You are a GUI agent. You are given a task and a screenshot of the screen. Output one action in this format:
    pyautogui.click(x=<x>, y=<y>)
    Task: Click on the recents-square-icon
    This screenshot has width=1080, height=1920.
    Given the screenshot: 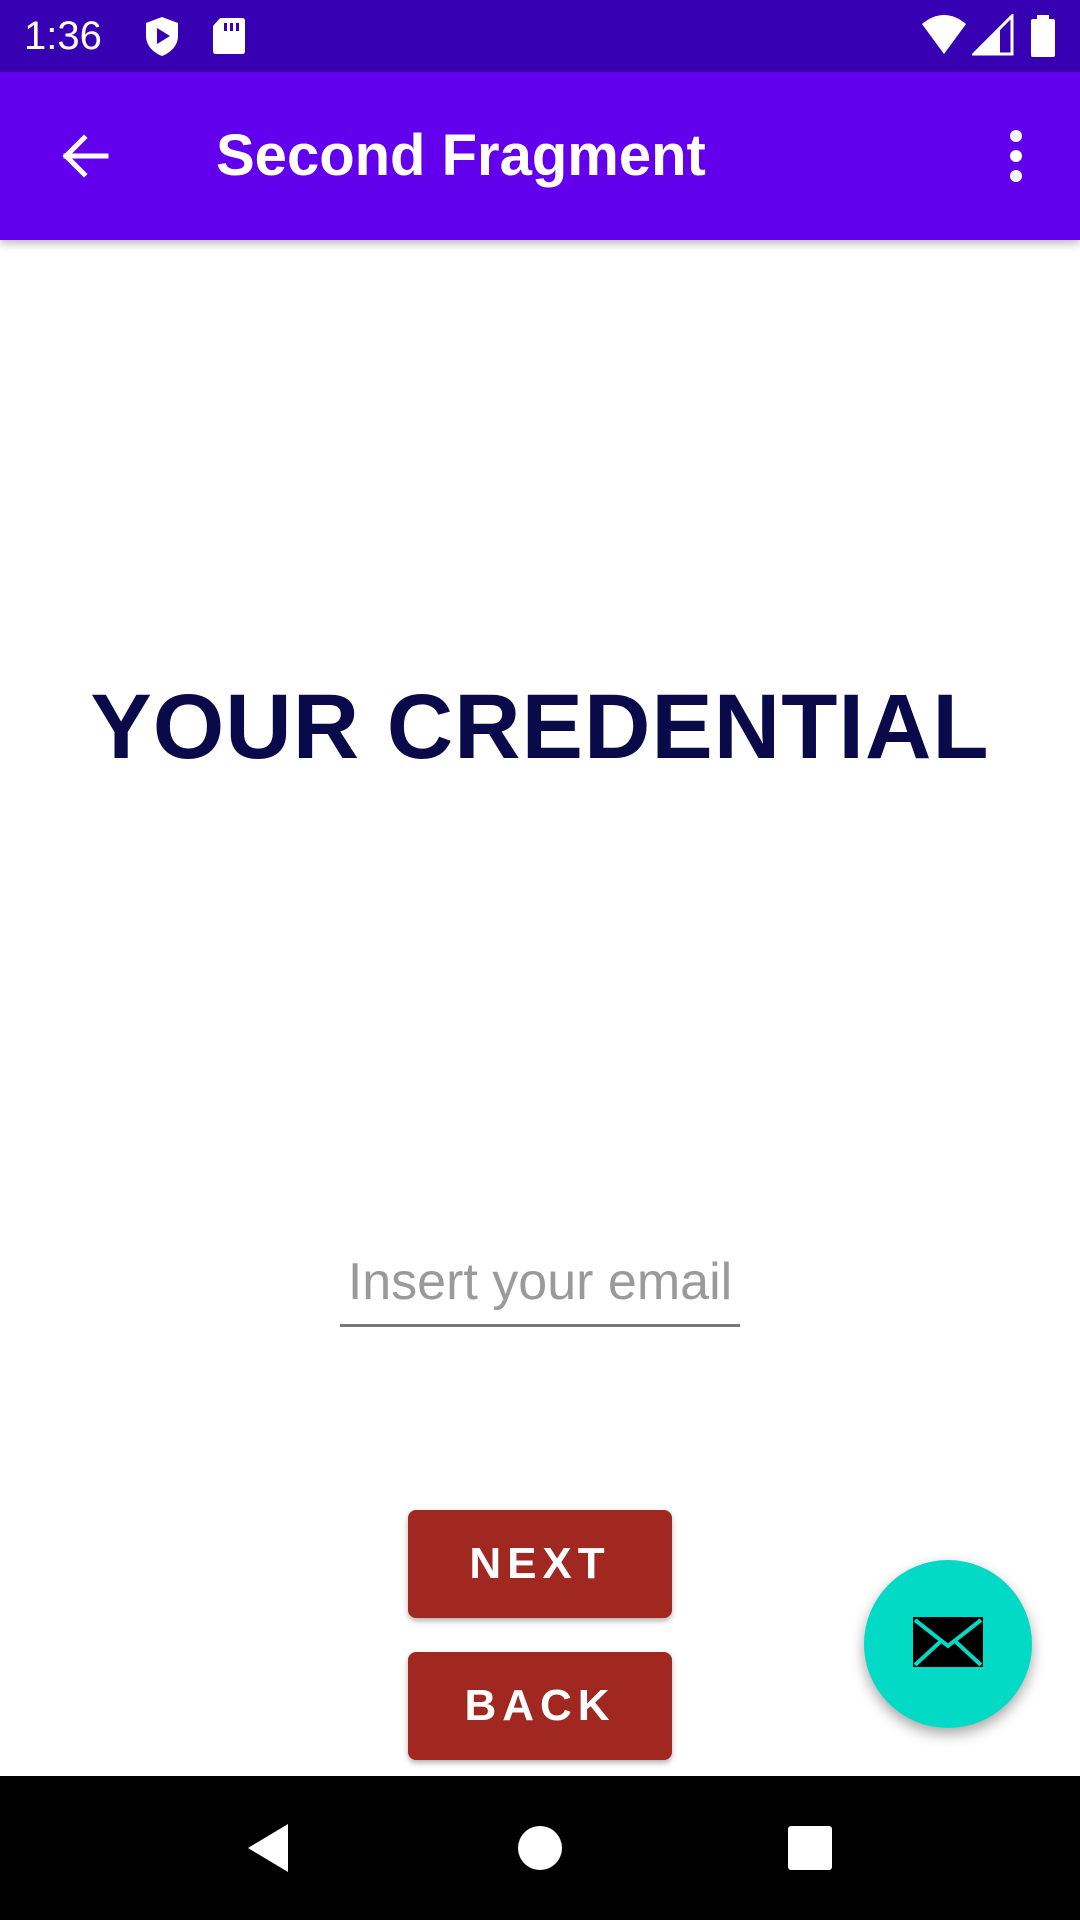 What is the action you would take?
    pyautogui.click(x=810, y=1848)
    